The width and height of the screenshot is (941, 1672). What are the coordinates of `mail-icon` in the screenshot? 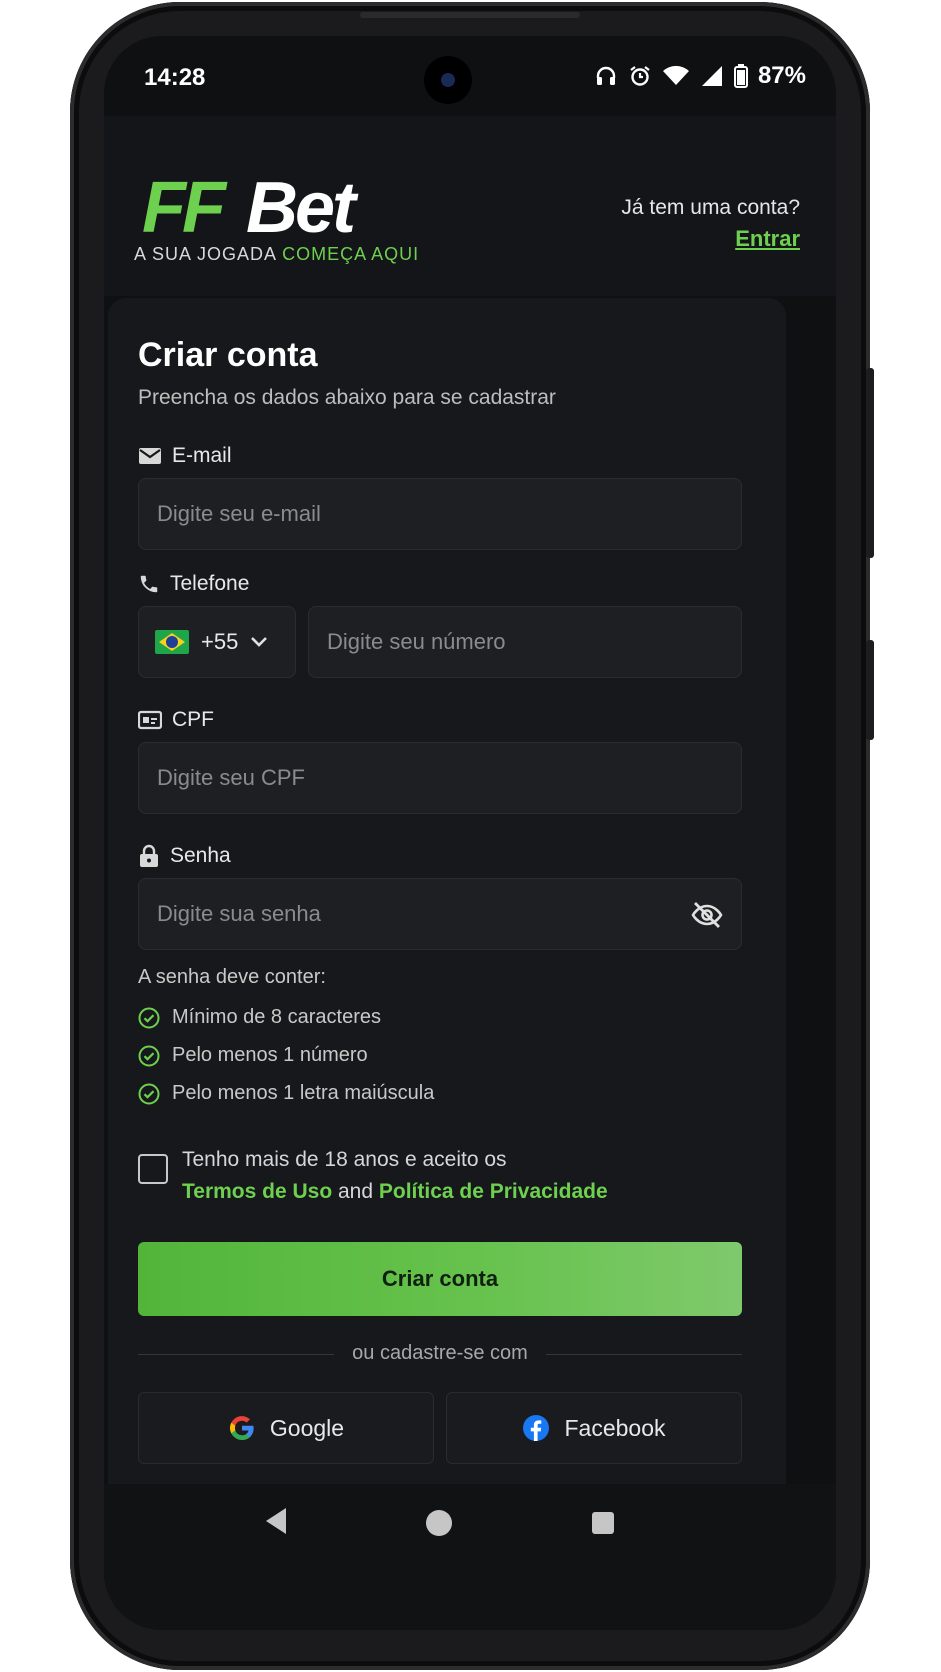 It's located at (150, 456).